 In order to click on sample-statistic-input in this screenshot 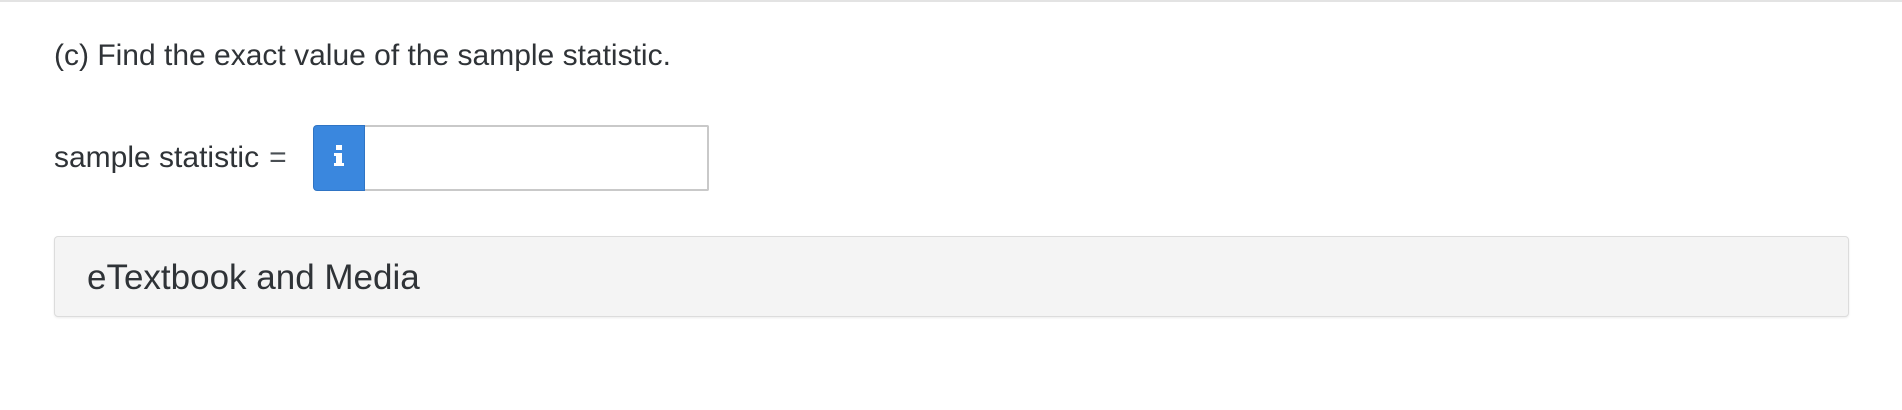, I will do `click(536, 158)`.